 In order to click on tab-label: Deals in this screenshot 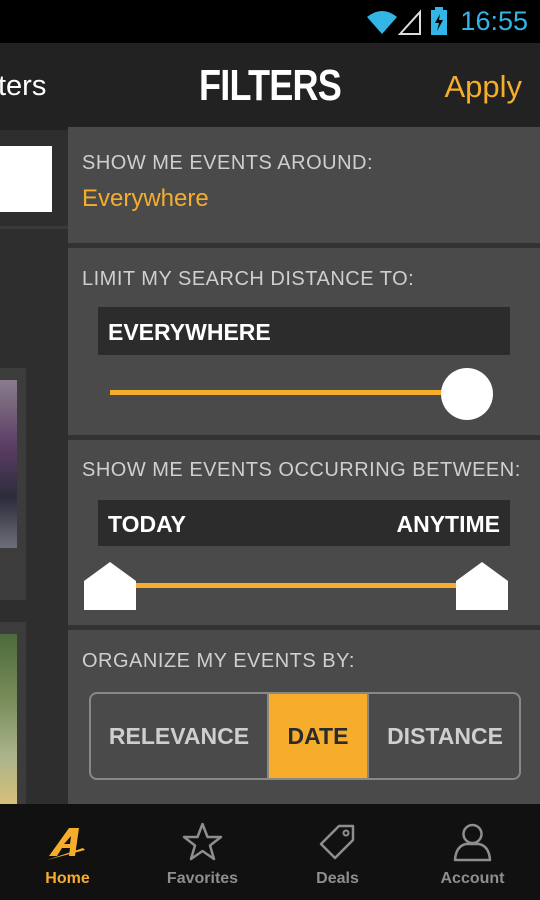, I will do `click(337, 878)`.